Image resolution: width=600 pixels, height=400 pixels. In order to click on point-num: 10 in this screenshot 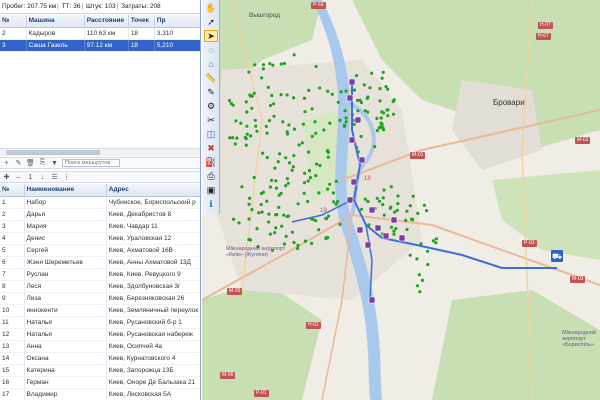, I will do `click(12, 310)`.